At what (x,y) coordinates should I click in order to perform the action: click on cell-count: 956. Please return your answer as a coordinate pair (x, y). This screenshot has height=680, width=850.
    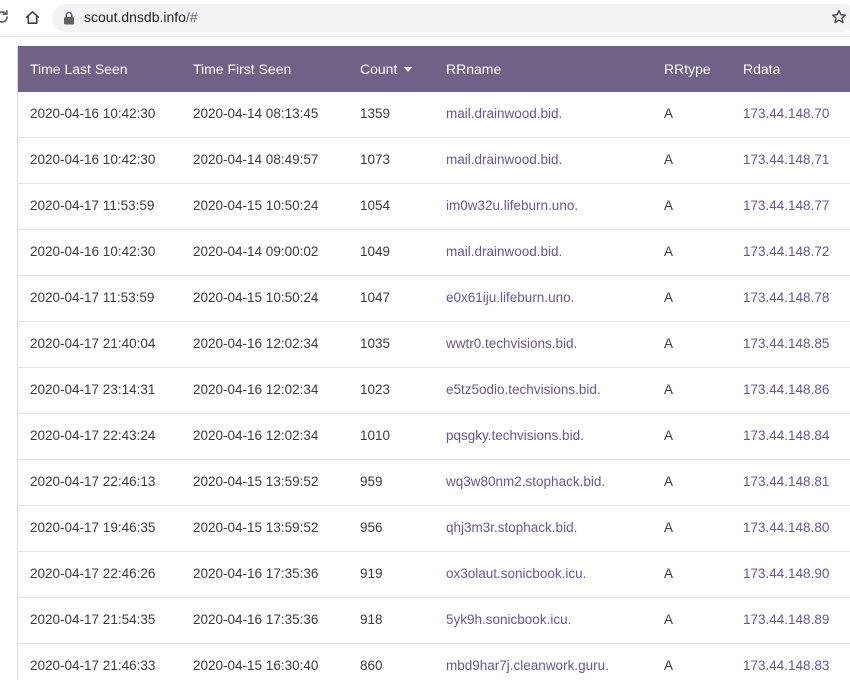
    Looking at the image, I should click on (371, 527).